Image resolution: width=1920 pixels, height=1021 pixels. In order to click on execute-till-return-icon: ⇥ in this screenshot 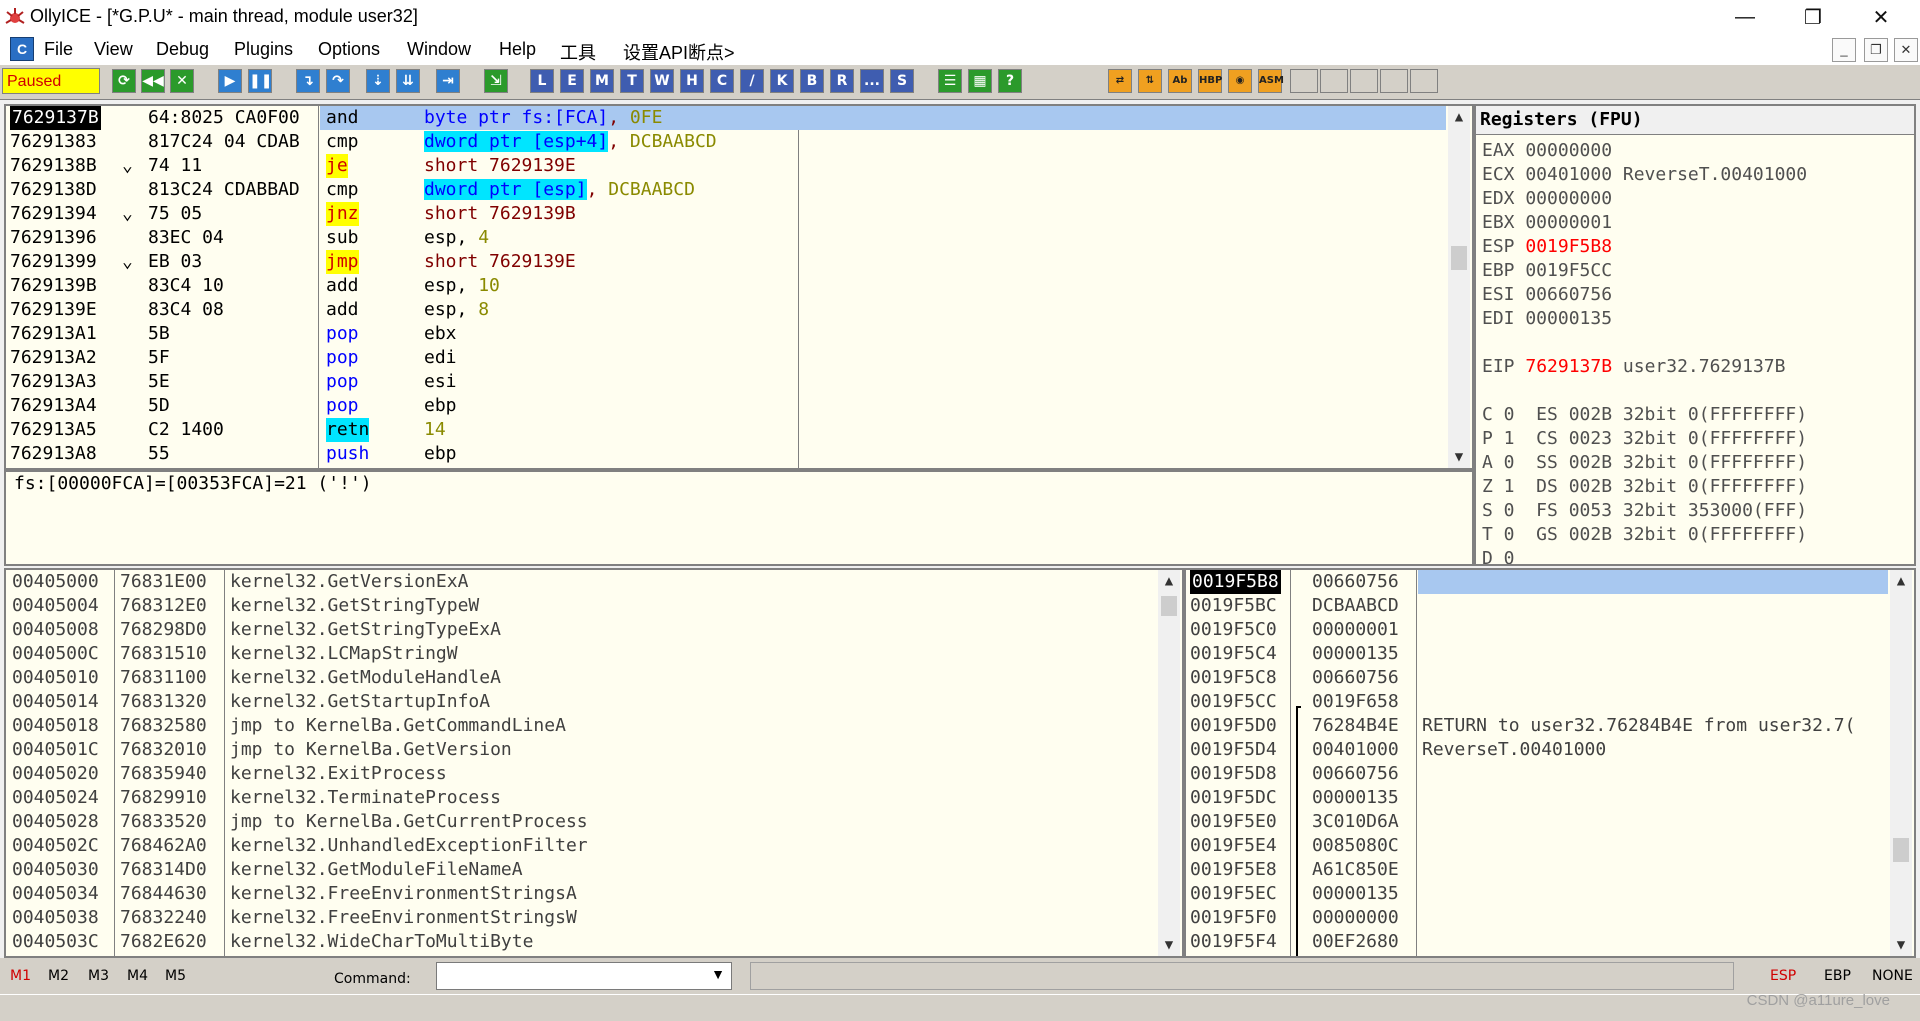, I will do `click(448, 81)`.